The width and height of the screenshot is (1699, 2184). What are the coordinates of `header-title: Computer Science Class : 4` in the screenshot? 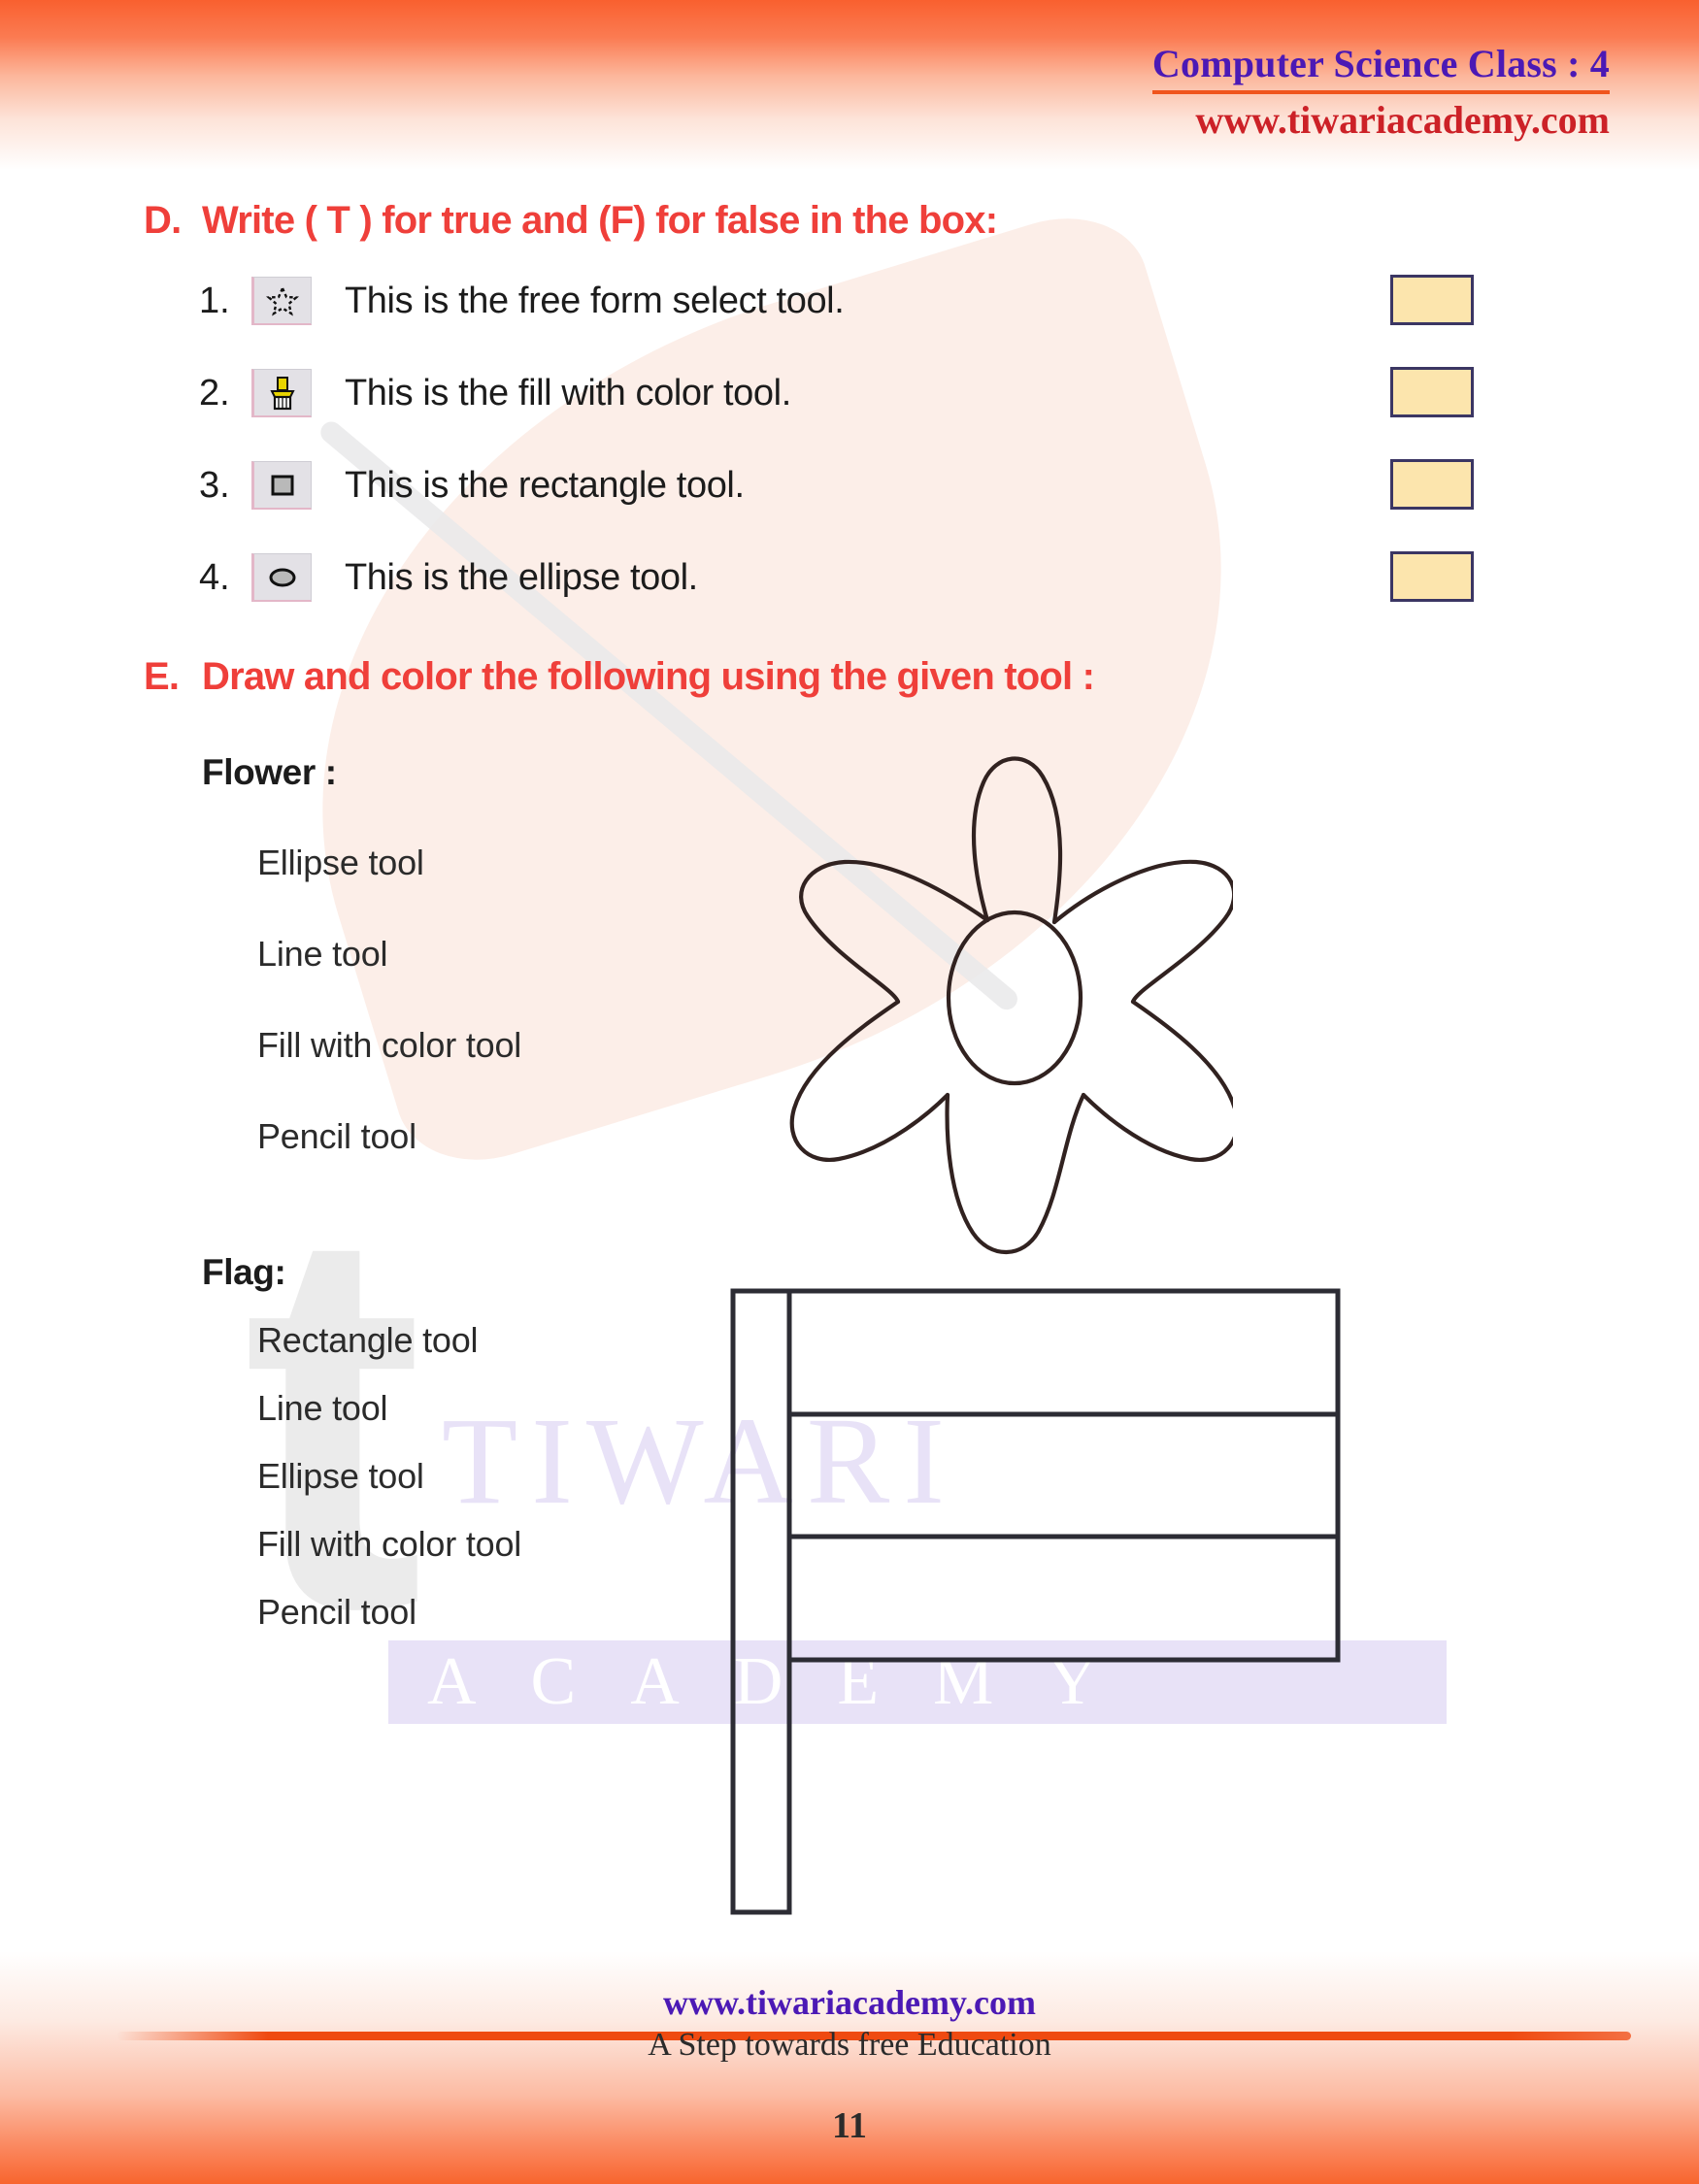 It's located at (1380, 63).